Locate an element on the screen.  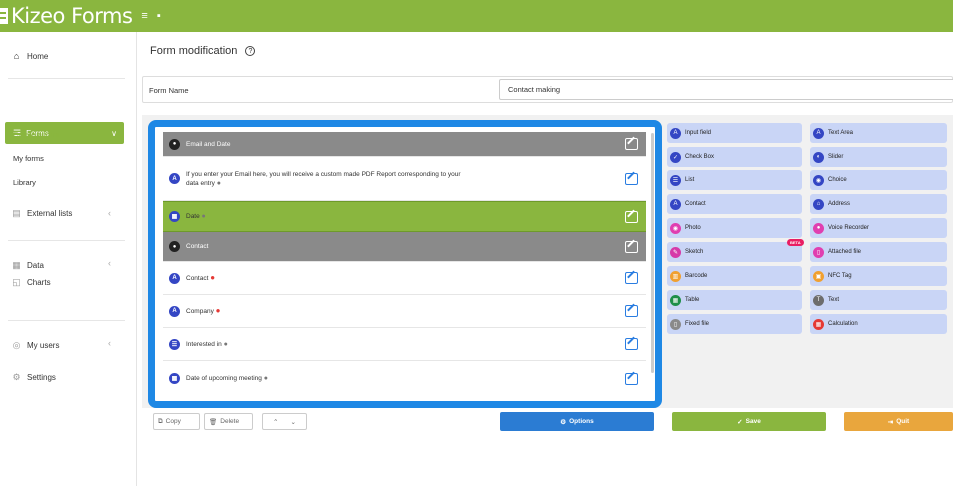
camera-icon: ◉ is located at coordinates (675, 228).